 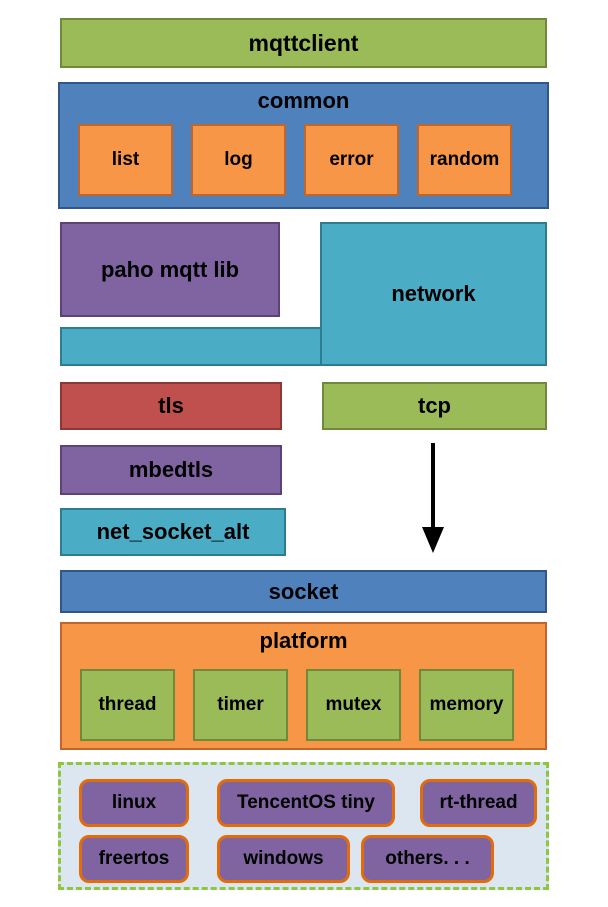 I want to click on layer-mqttclient: mqttclient, so click(x=303, y=43).